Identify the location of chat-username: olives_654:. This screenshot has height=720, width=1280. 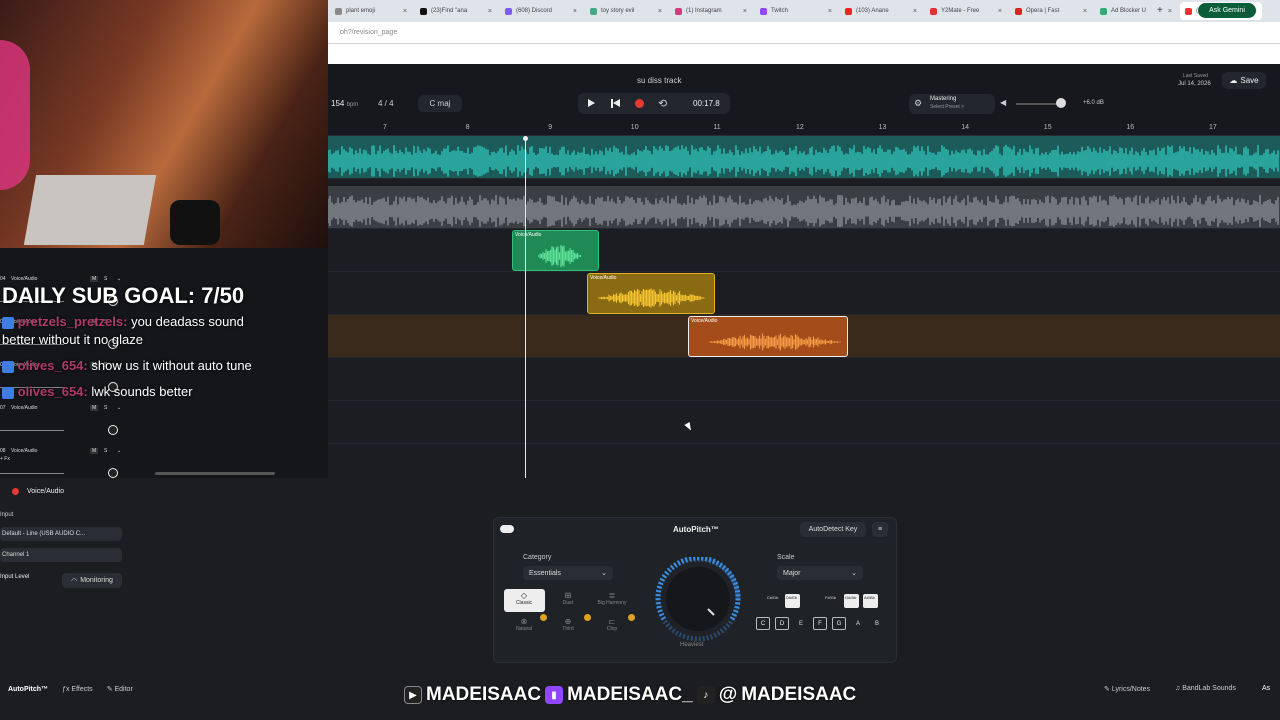
(52, 365).